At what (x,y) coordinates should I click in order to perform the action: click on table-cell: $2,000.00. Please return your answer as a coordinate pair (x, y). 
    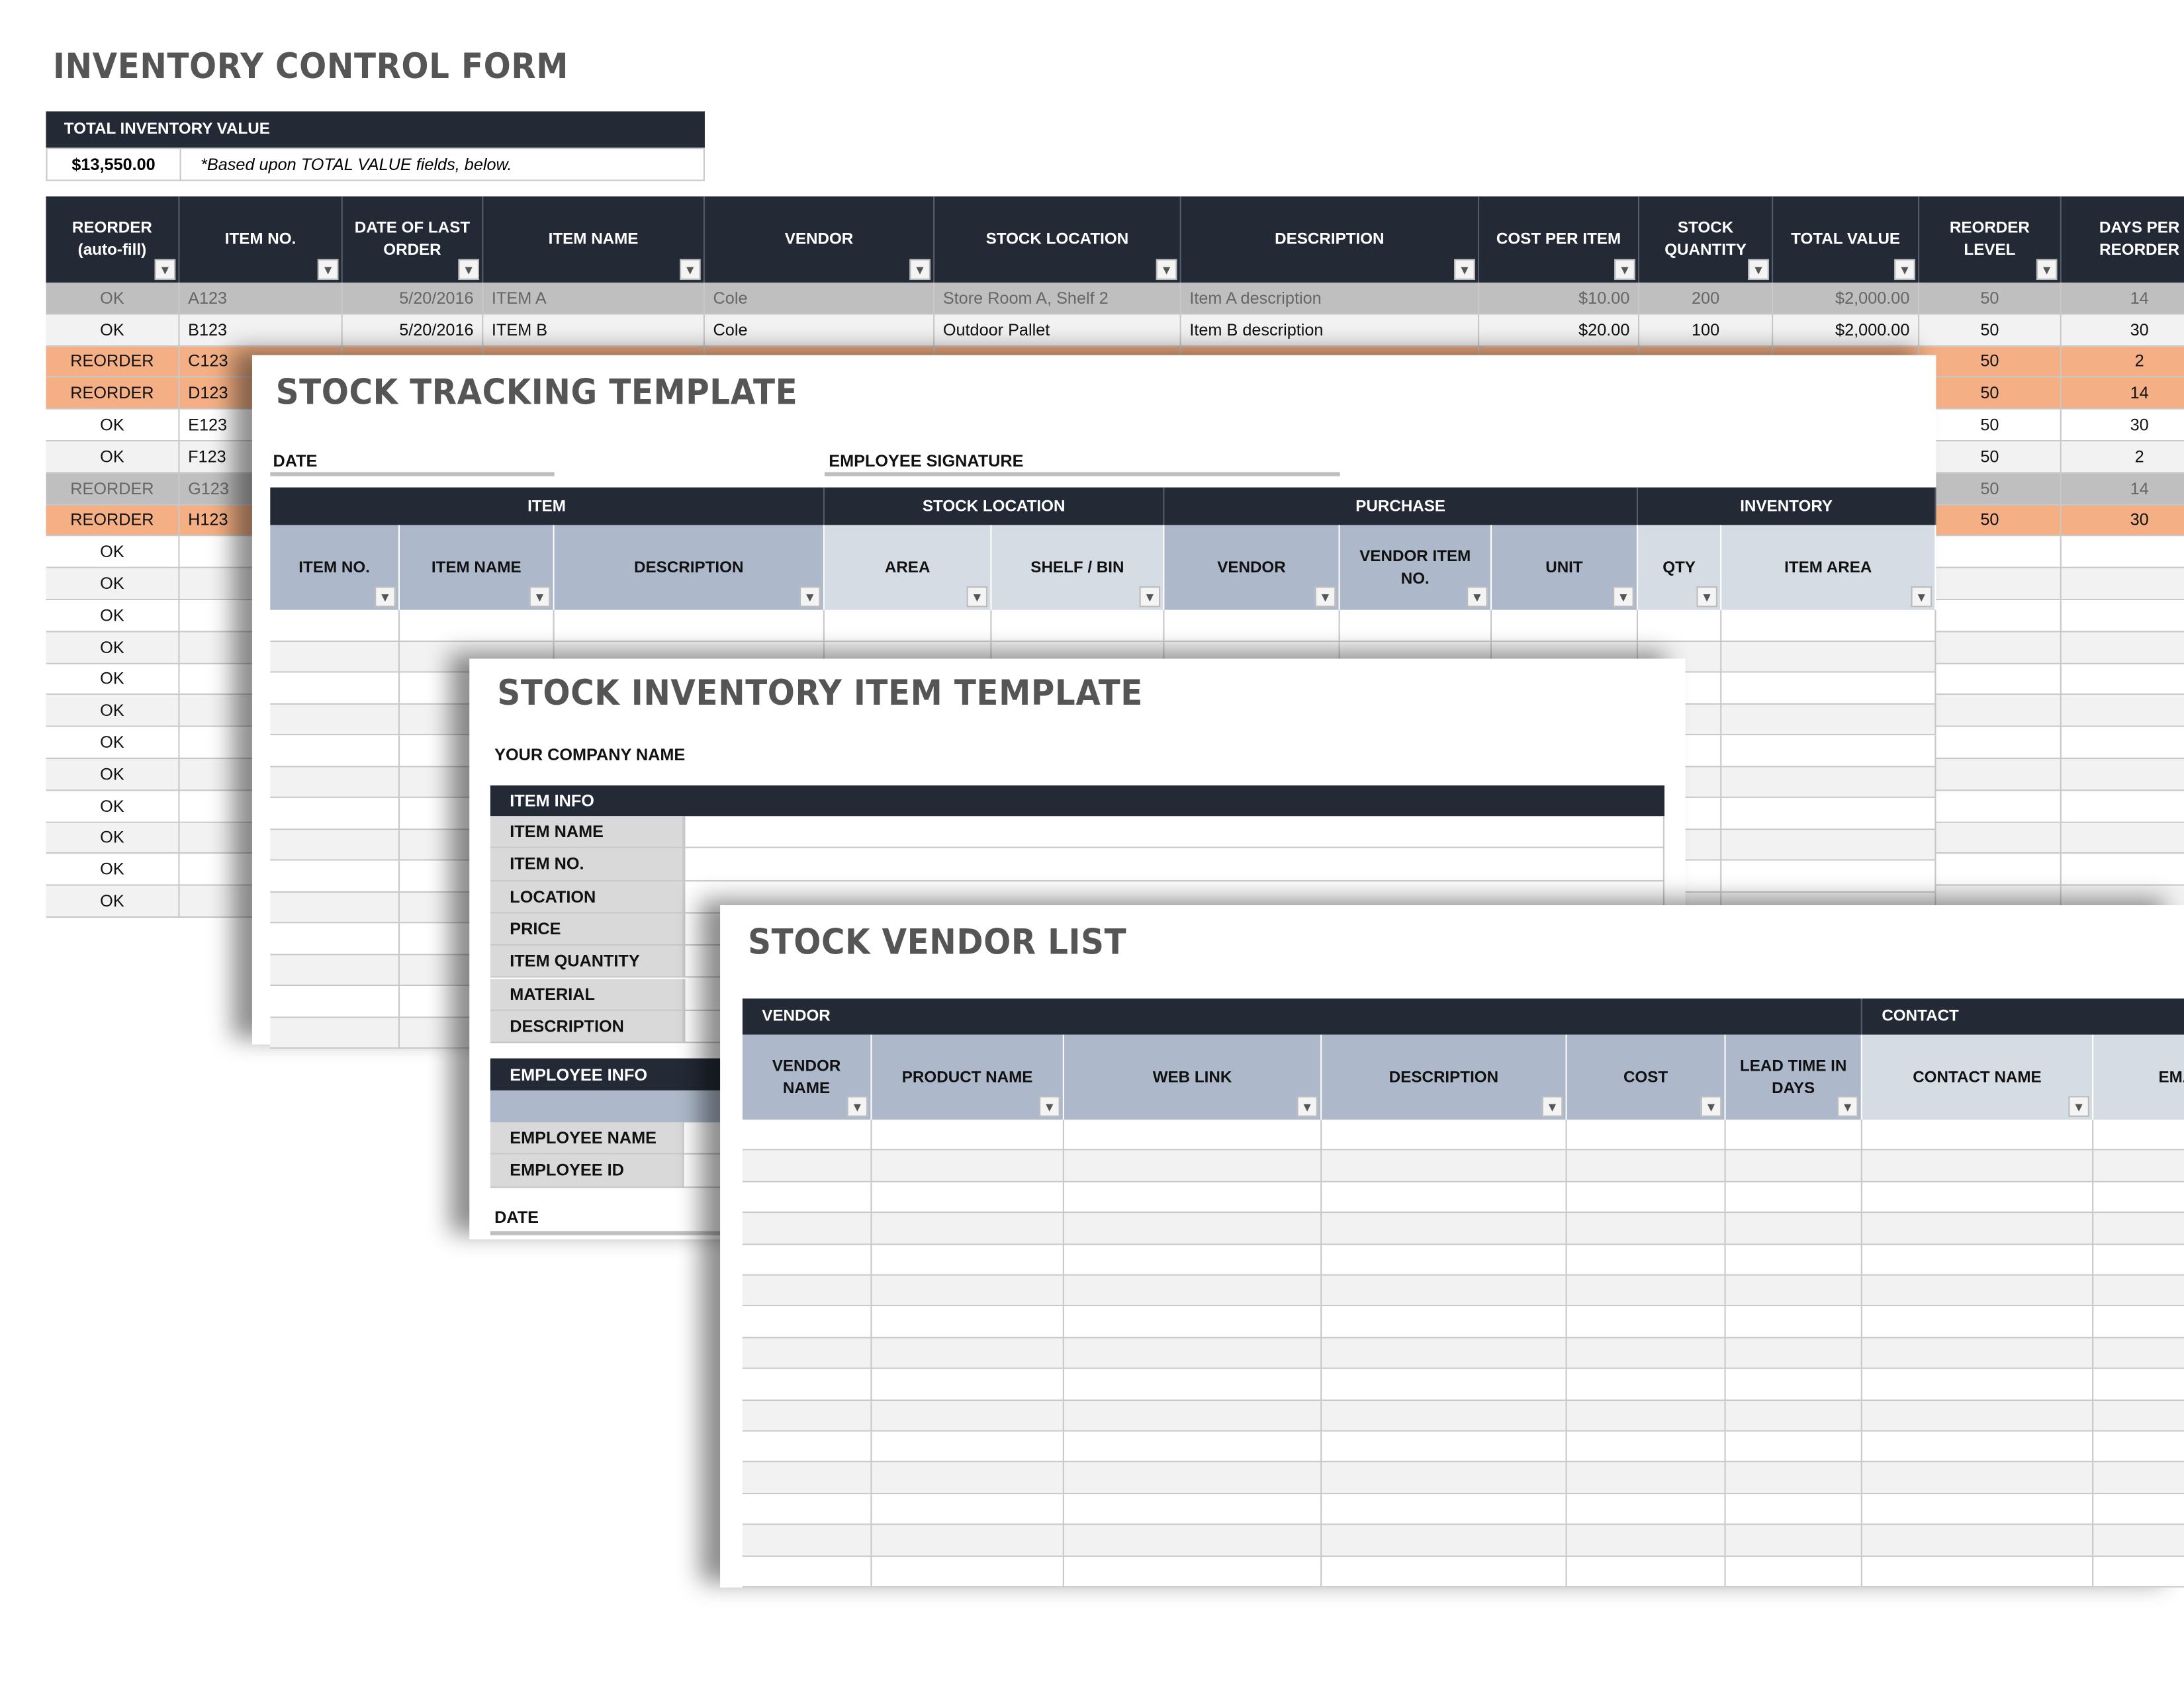
    Looking at the image, I should click on (1846, 299).